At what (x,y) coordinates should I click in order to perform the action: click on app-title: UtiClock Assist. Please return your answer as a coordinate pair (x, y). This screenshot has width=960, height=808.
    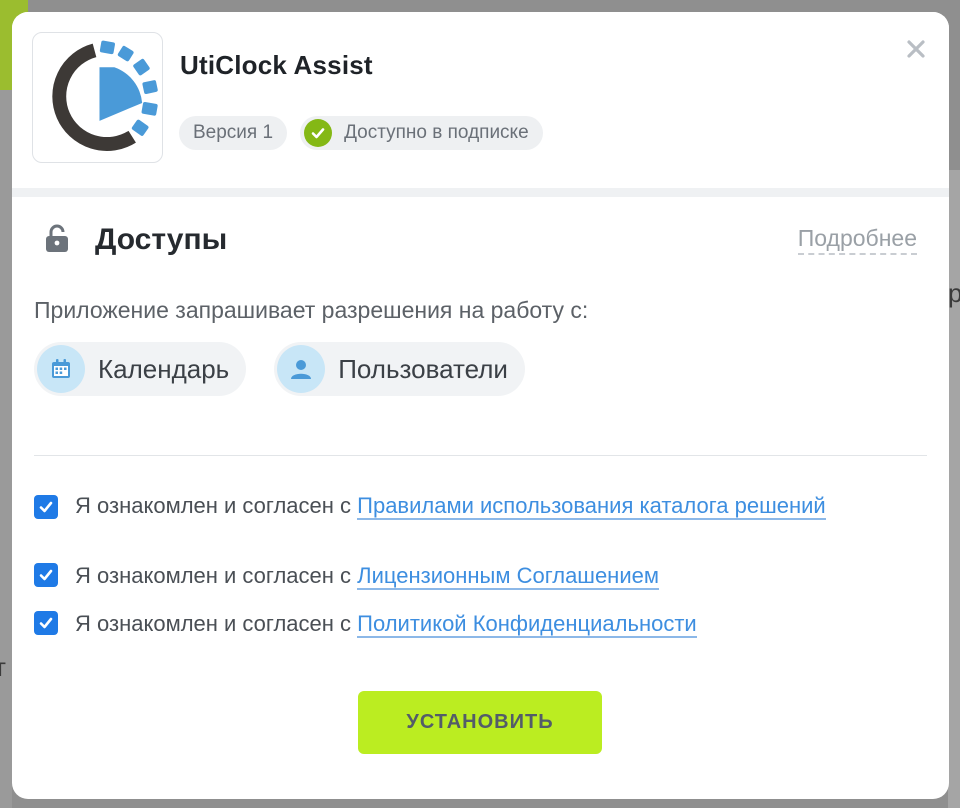
    Looking at the image, I should click on (276, 65).